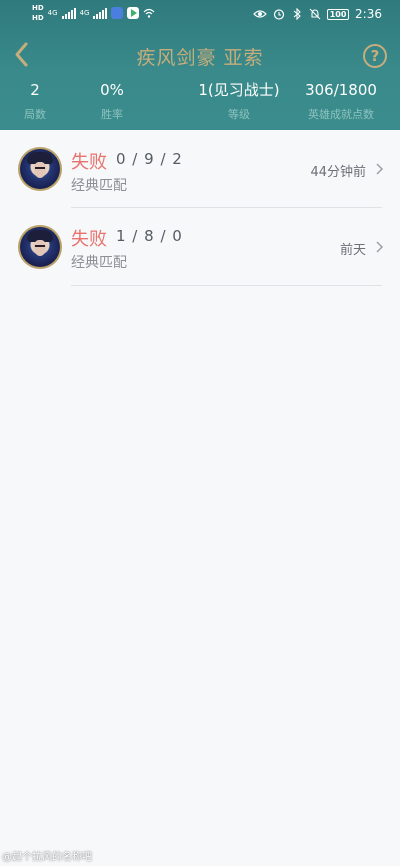 This screenshot has height=866, width=400. What do you see at coordinates (226, 285) in the screenshot?
I see `divider` at bounding box center [226, 285].